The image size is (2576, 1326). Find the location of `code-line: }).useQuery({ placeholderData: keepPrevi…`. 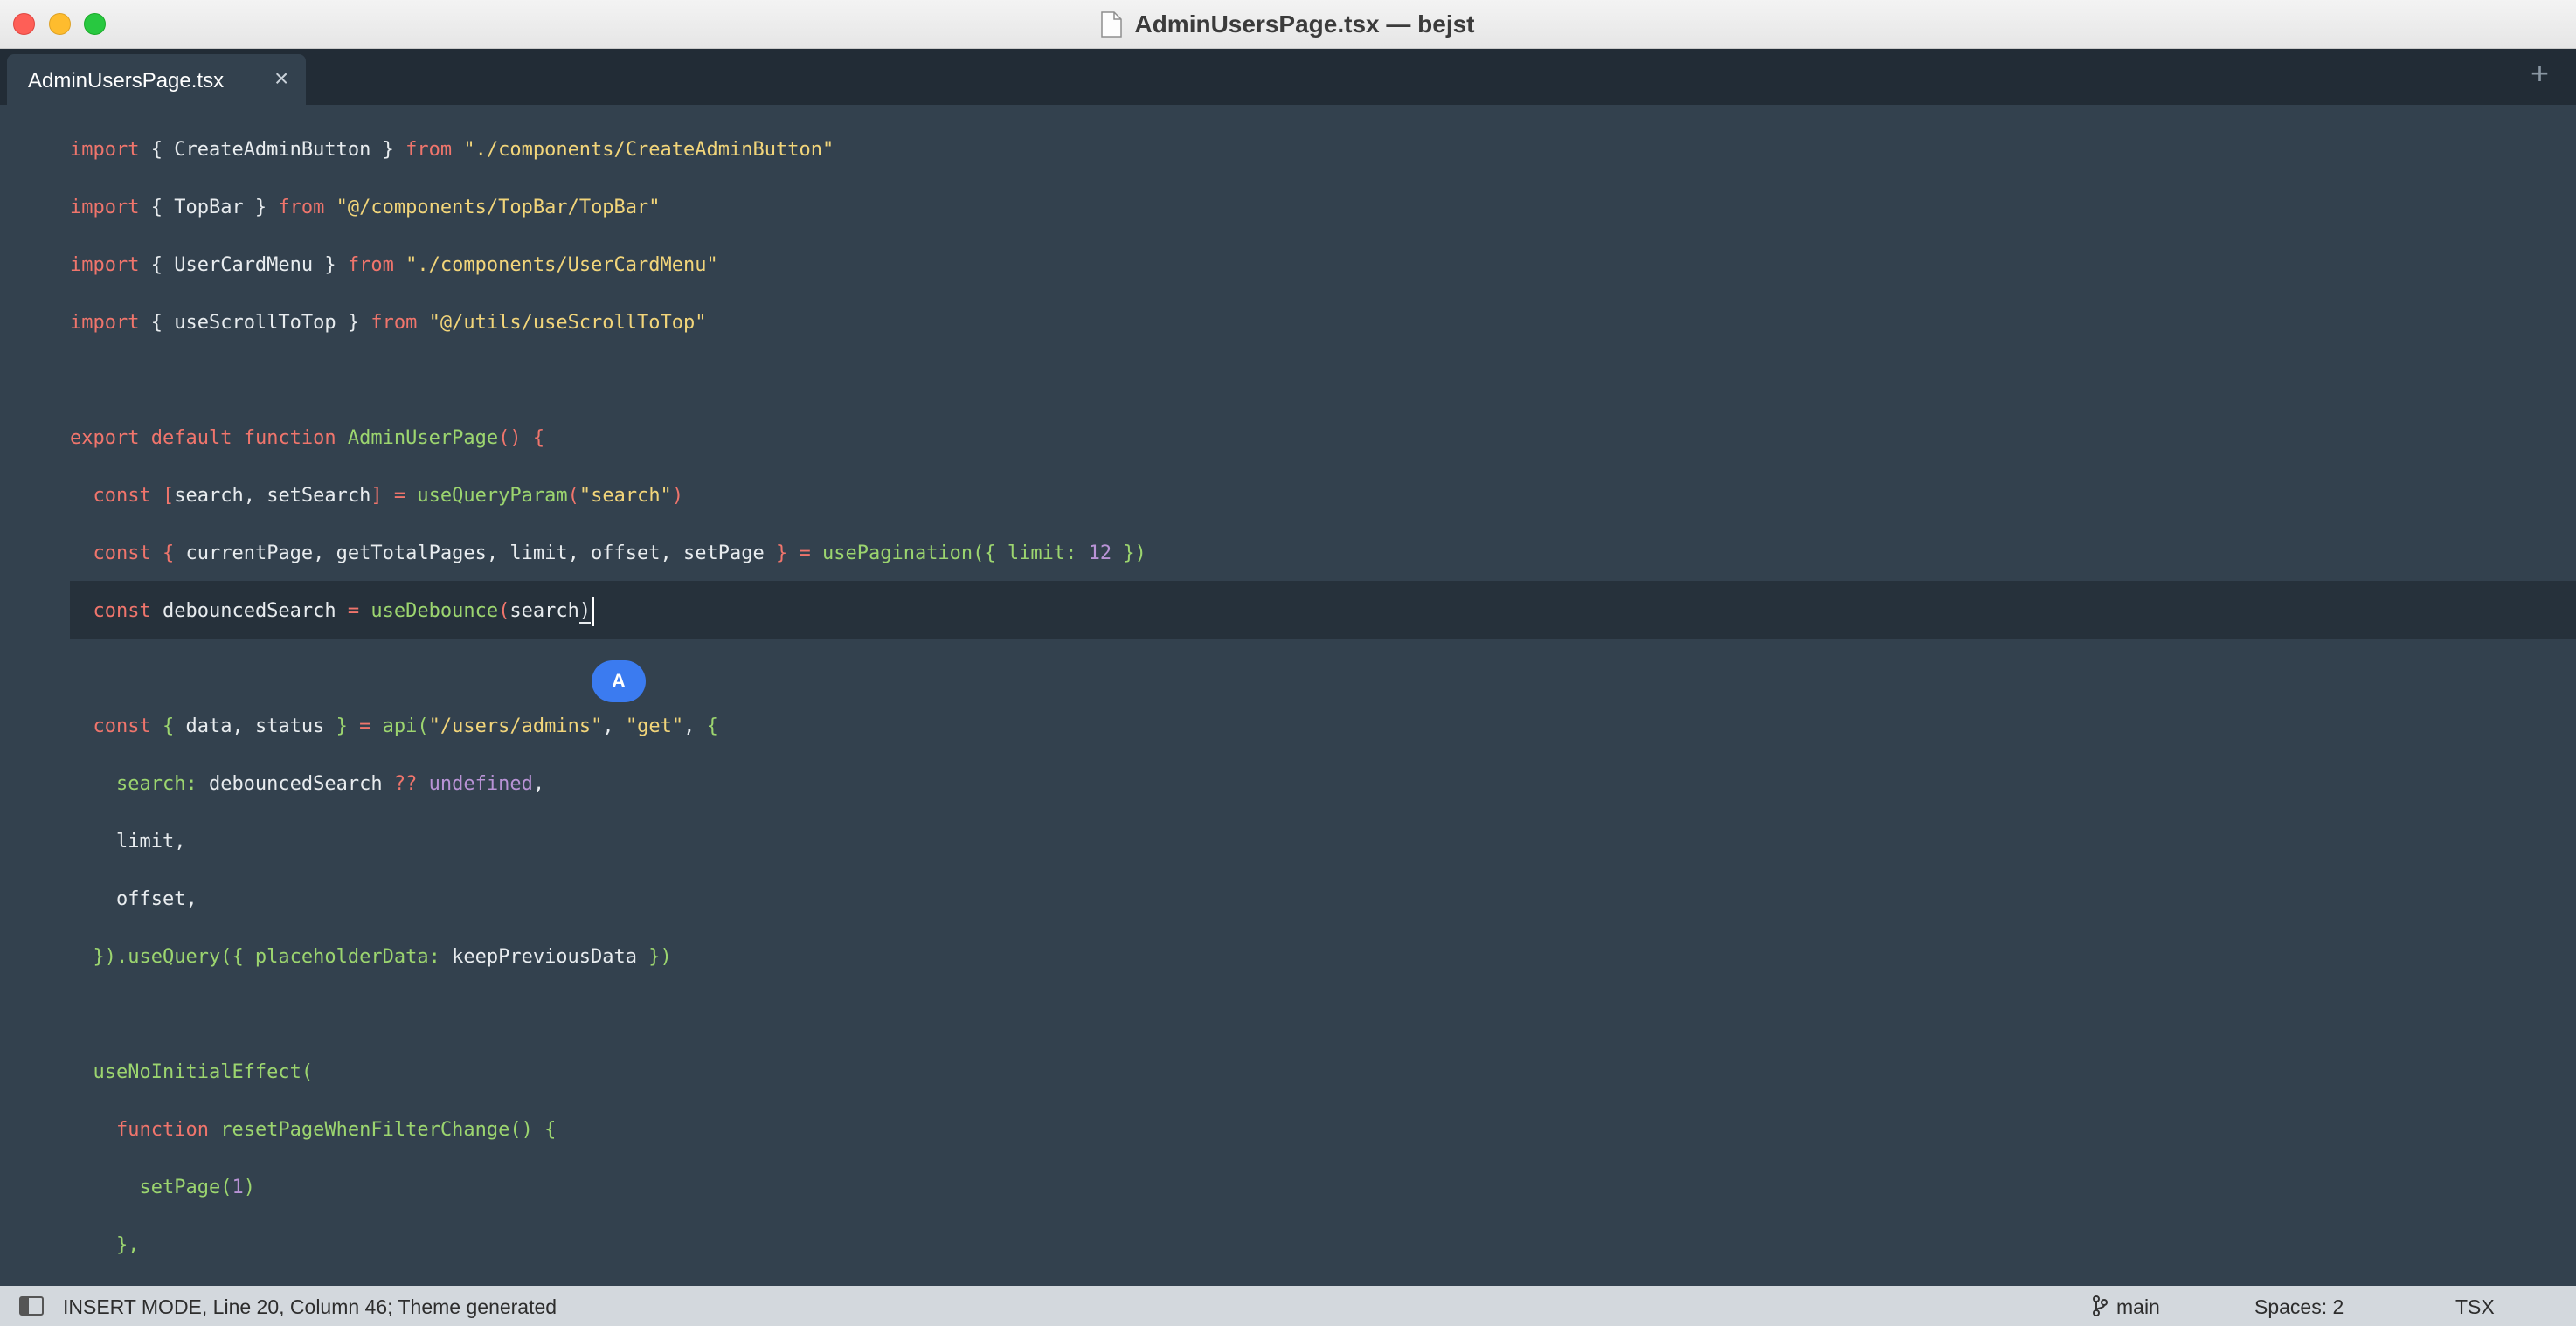

code-line: }).useQuery({ placeholderData: keepPrevi… is located at coordinates (371, 957).